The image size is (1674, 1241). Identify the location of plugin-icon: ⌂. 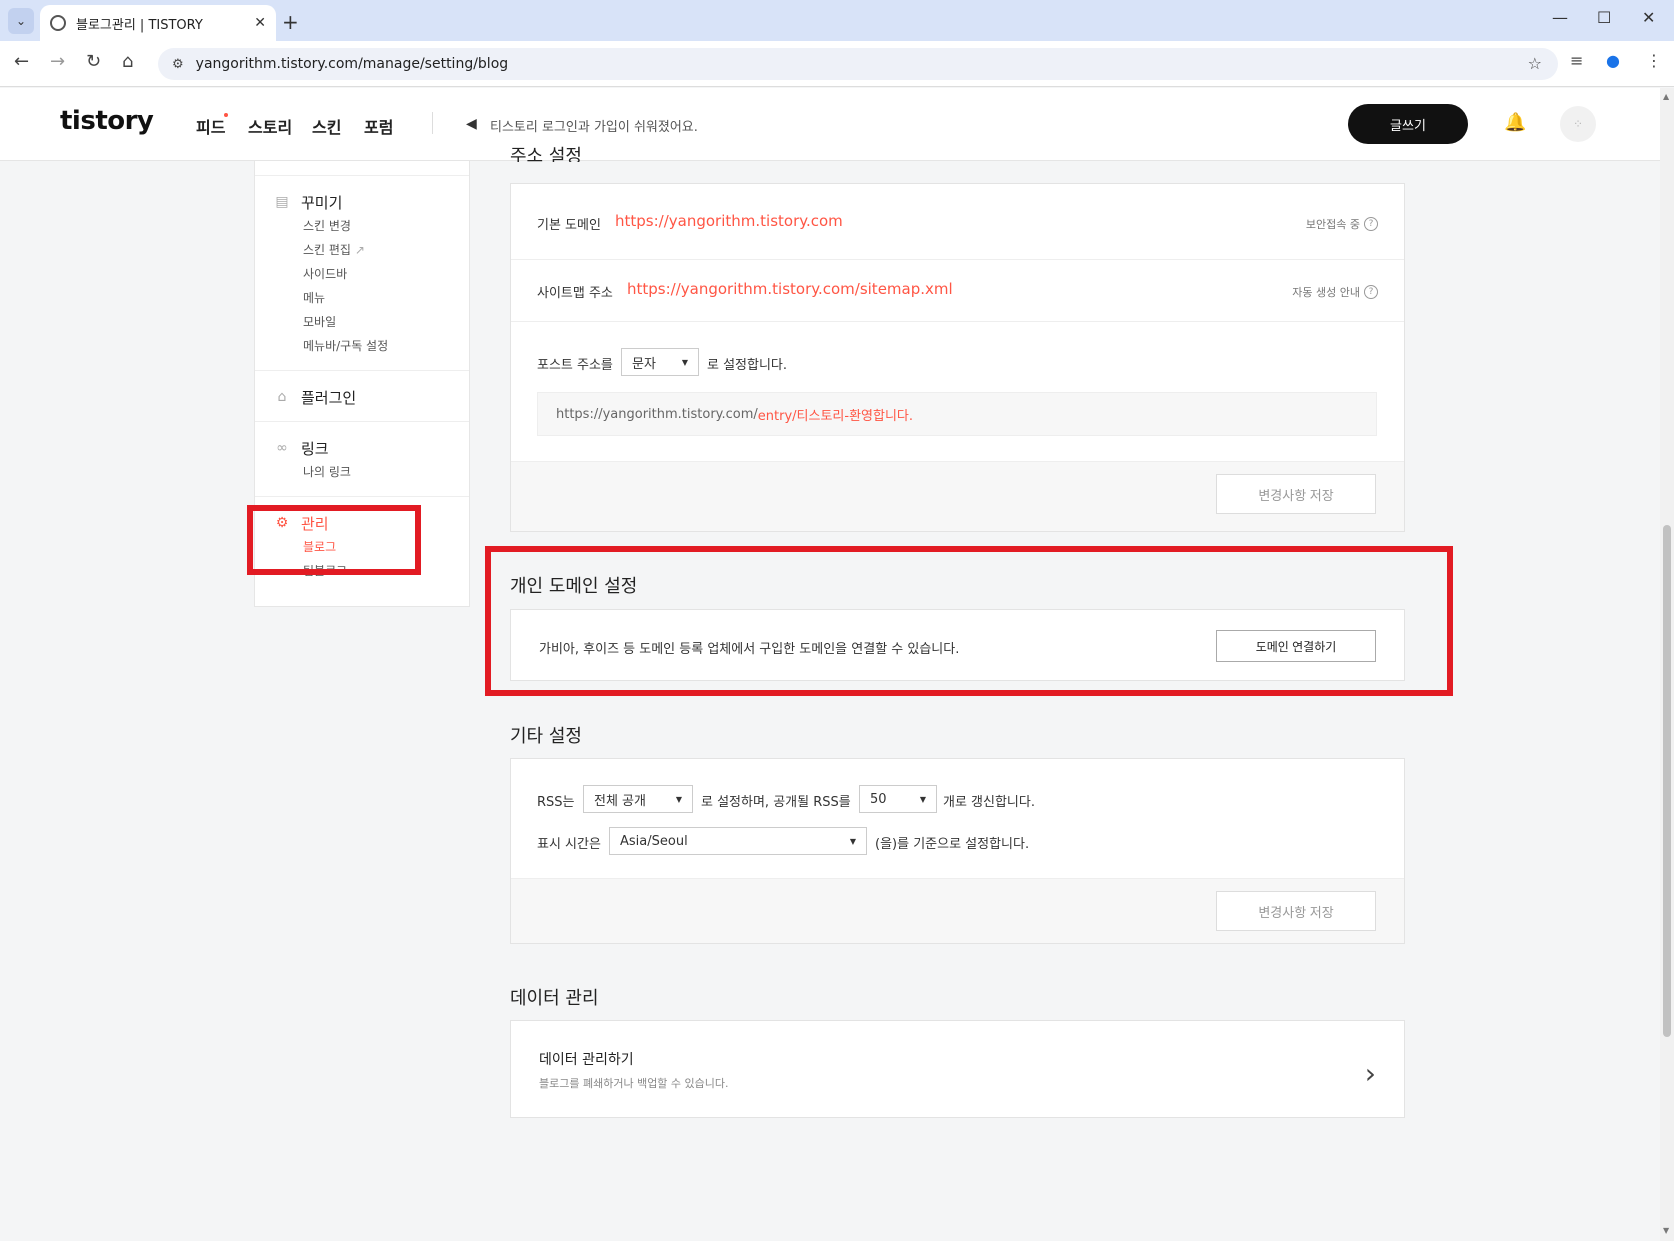
(282, 397).